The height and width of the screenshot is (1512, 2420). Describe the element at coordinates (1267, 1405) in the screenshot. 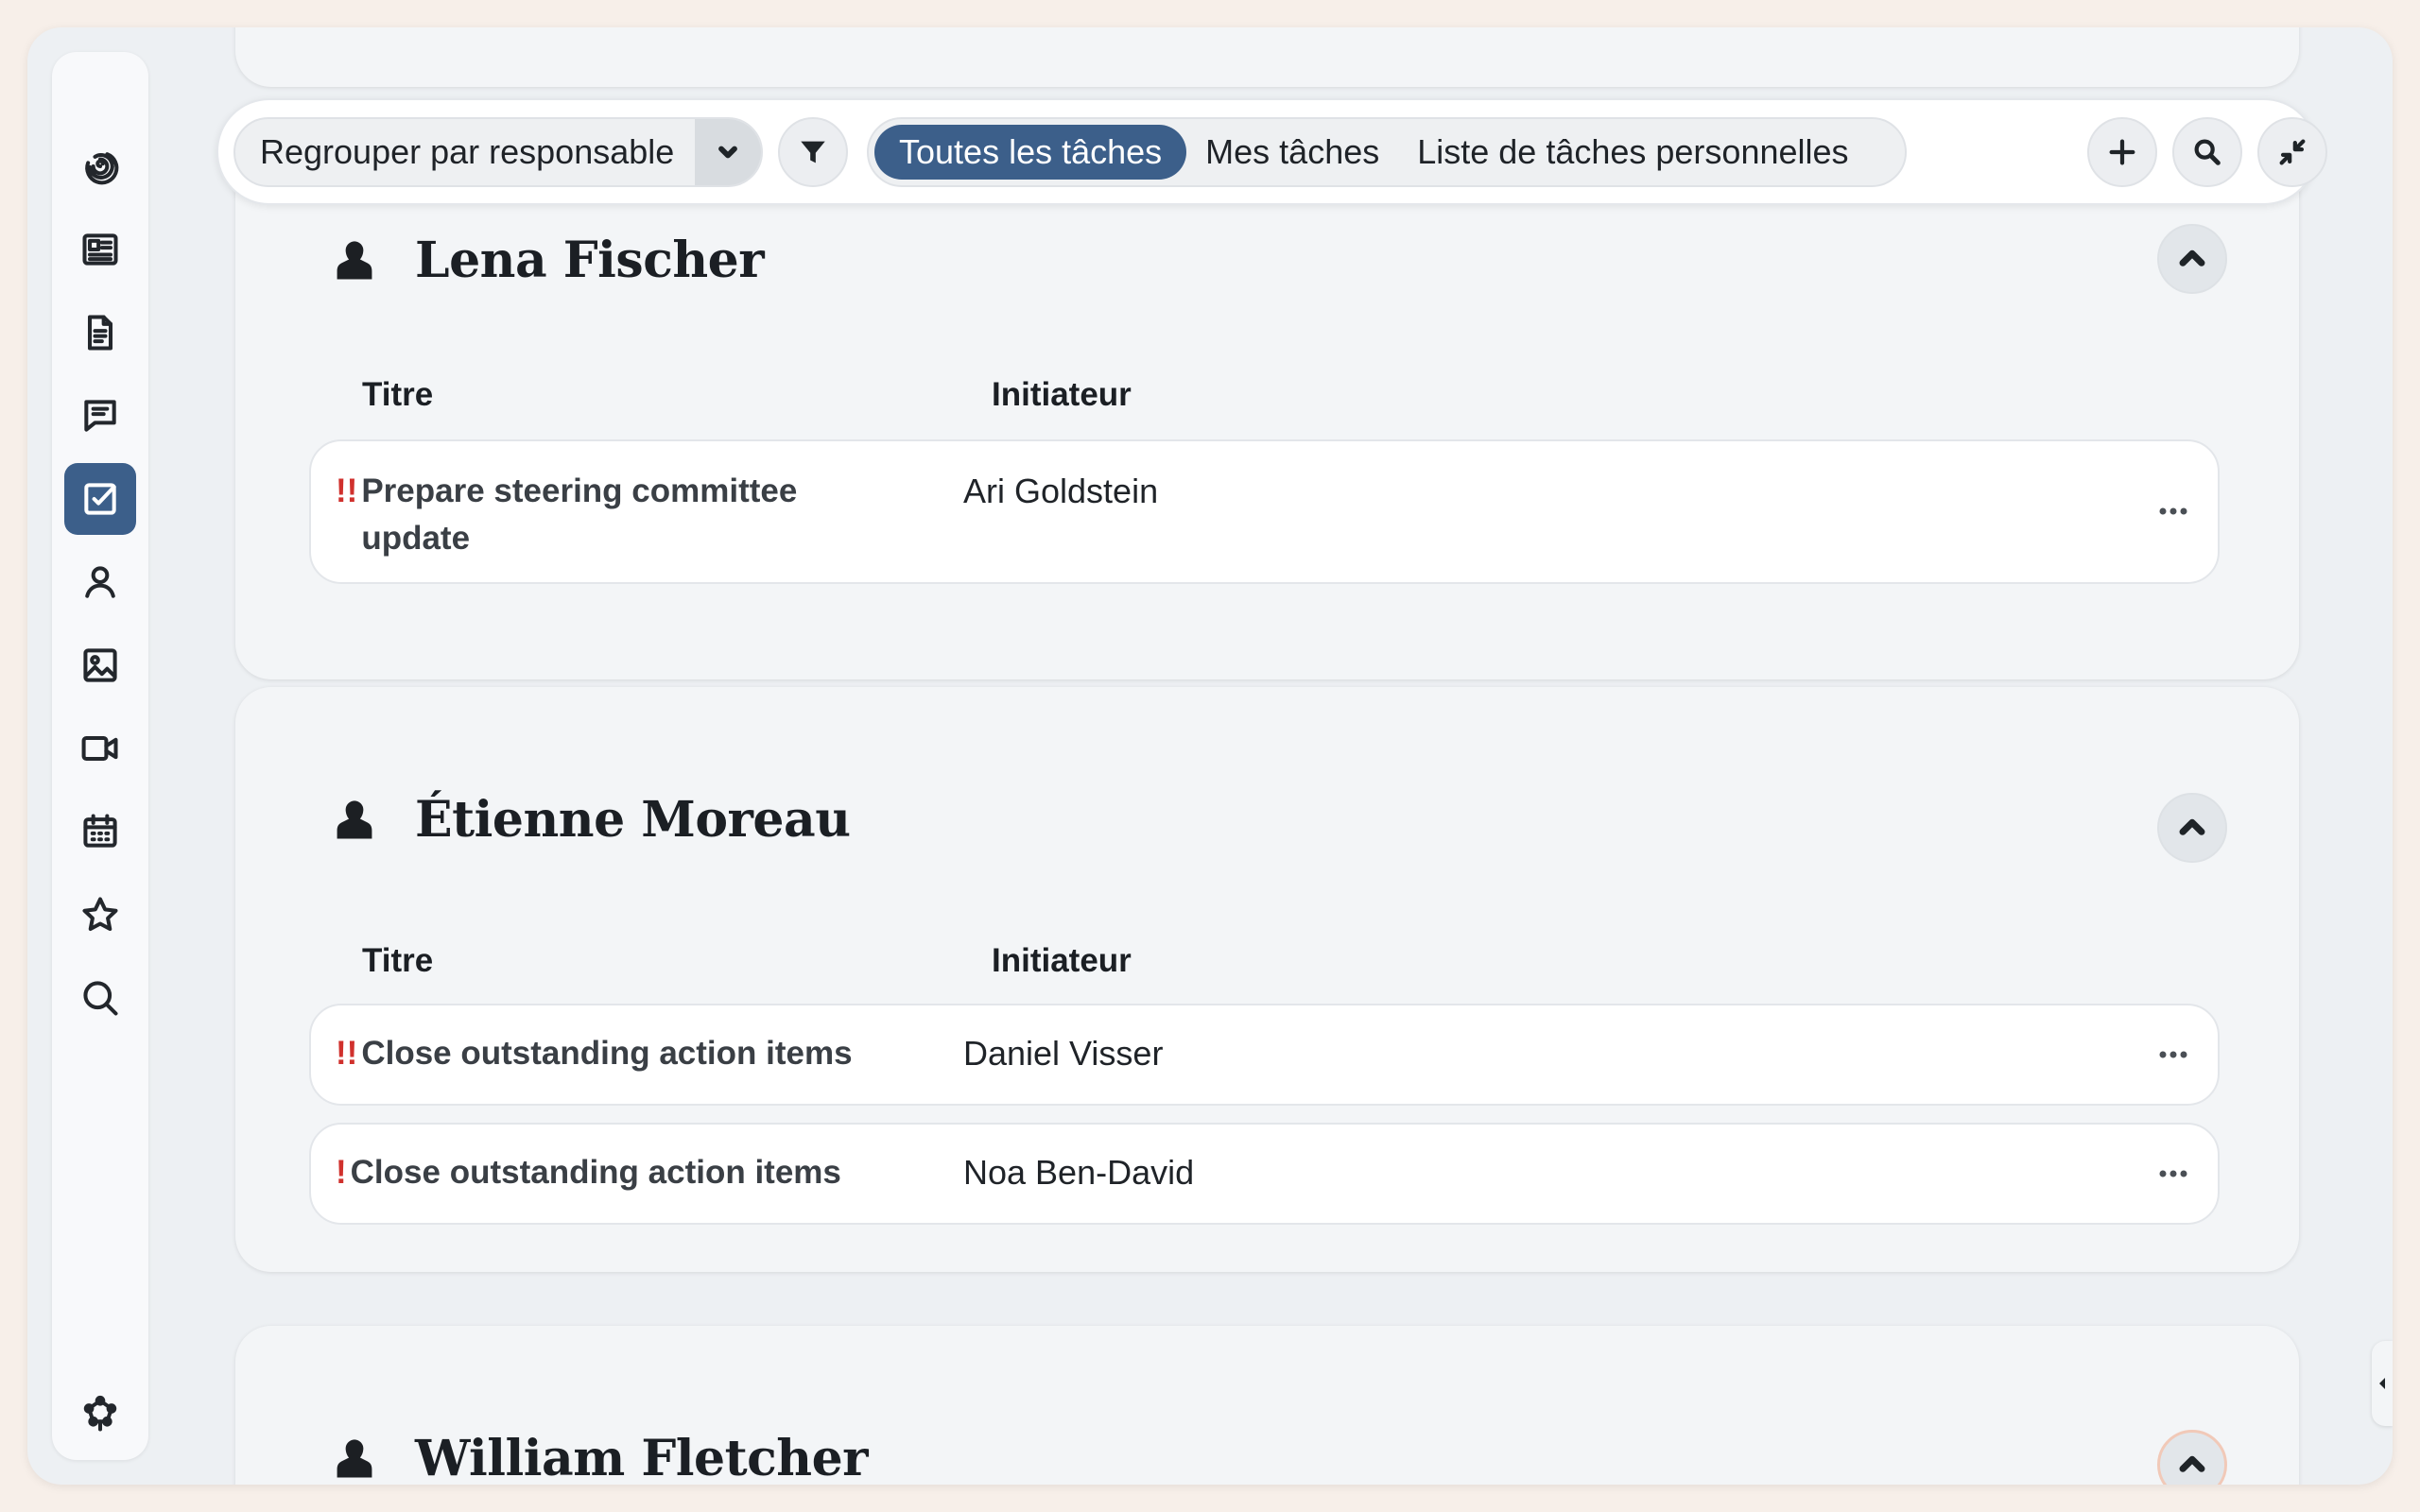

I see `group-card-william-fletcher: William Fletcher` at that location.